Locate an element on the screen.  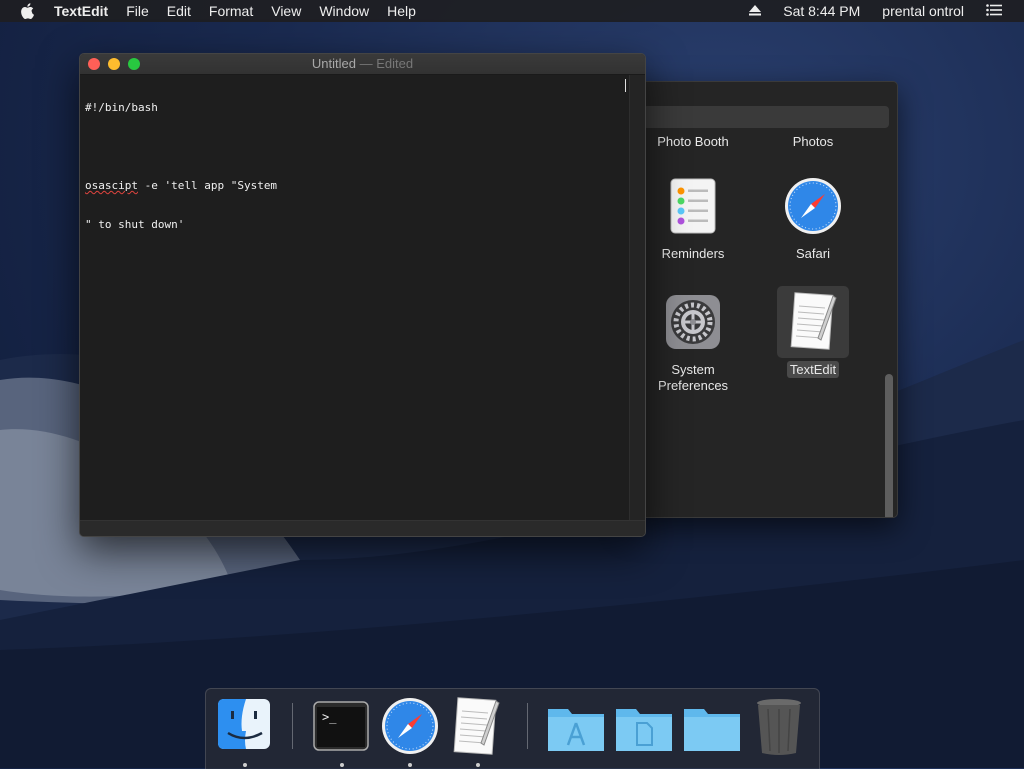
app-system-preferences: System Preferences is located at coordinates (693, 342).